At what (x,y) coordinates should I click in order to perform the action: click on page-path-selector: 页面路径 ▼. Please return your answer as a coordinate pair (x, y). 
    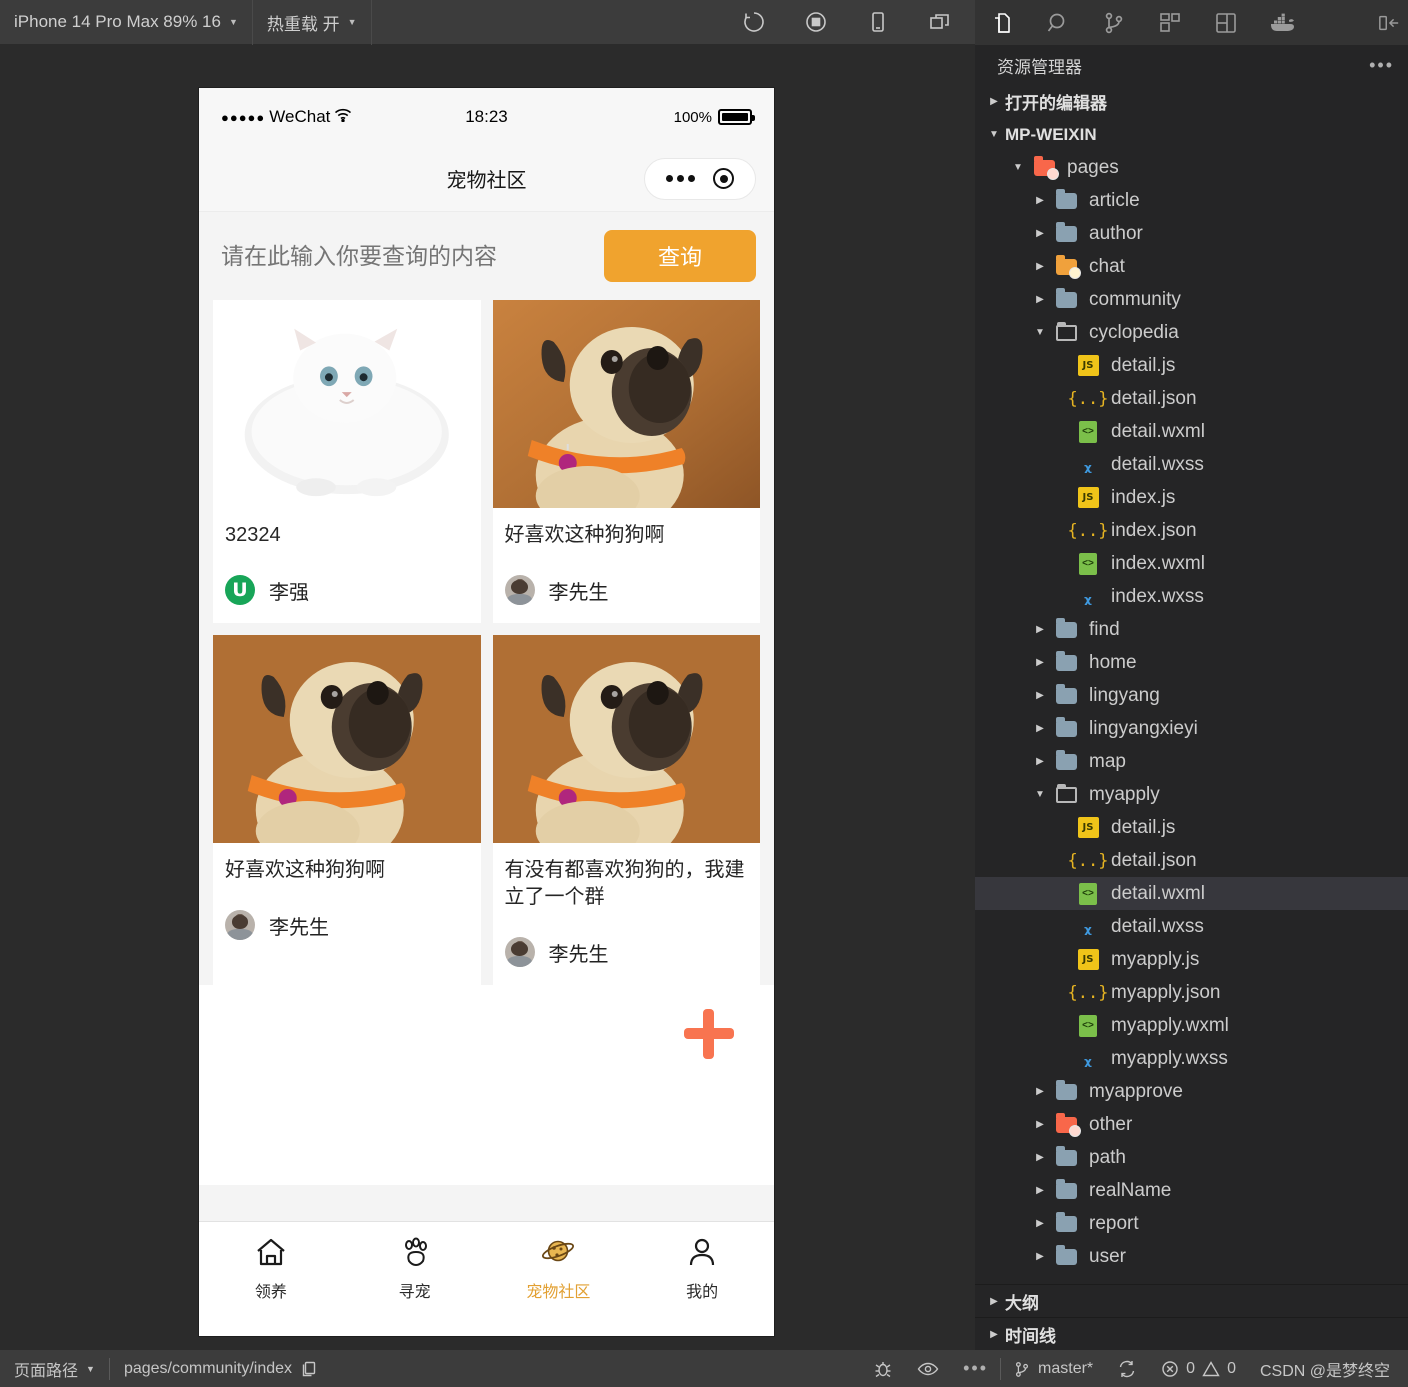
    Looking at the image, I should click on (54, 1368).